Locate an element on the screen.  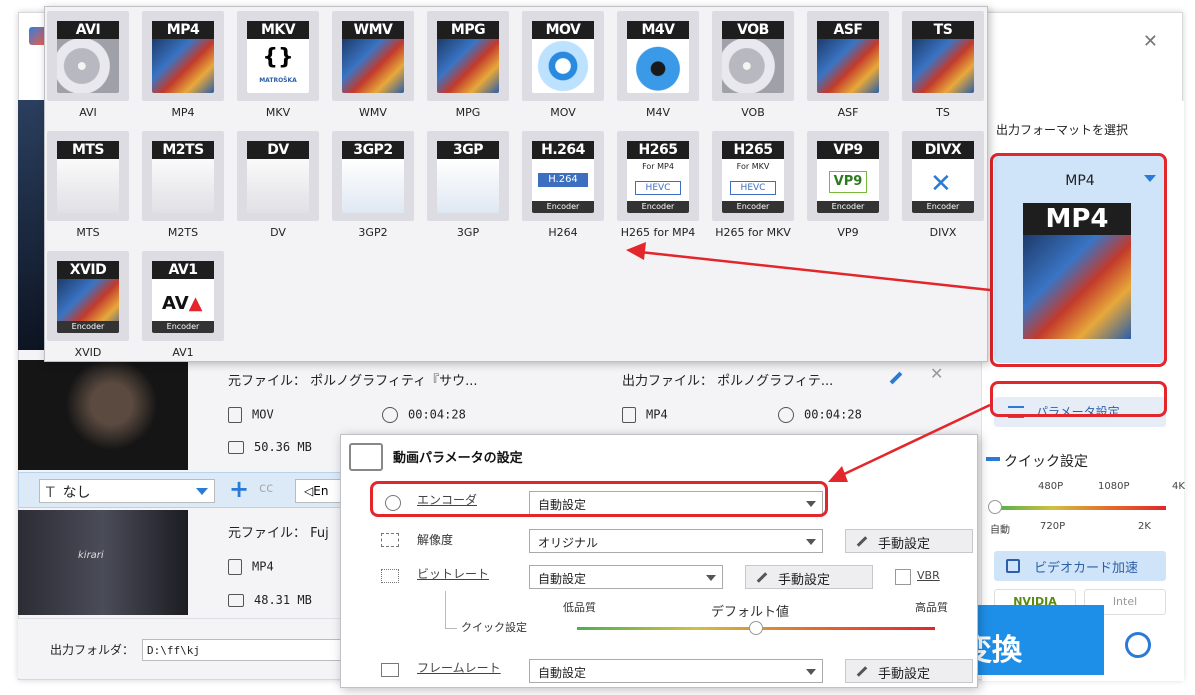
arrow-to-format-grid is located at coordinates (815, 271).